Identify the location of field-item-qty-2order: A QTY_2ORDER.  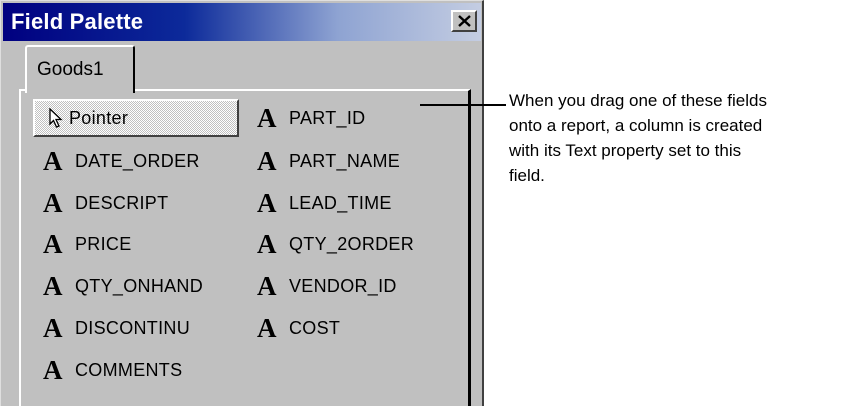
(335, 244).